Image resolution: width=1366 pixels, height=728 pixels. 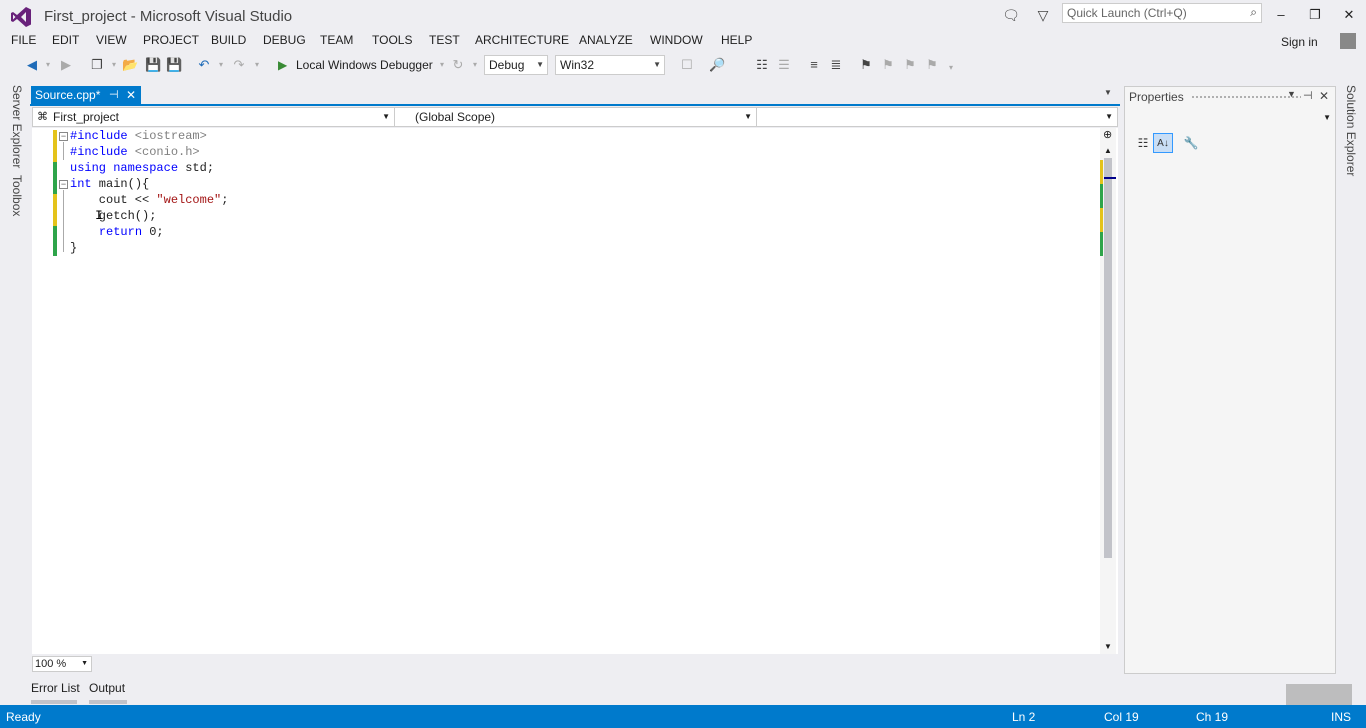 I want to click on platform-value: Win32, so click(x=577, y=65).